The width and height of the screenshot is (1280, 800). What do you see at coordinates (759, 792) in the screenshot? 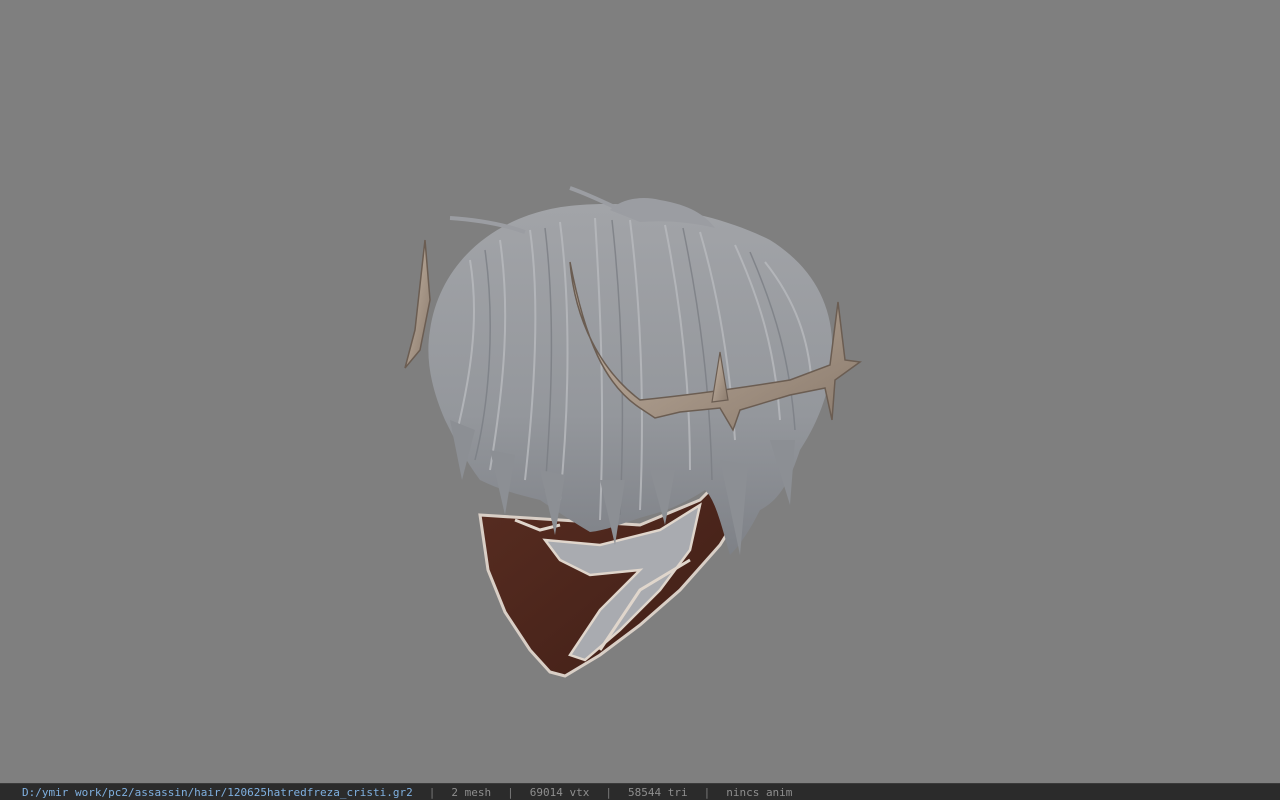
I see `animation-status-text: nincs anim` at bounding box center [759, 792].